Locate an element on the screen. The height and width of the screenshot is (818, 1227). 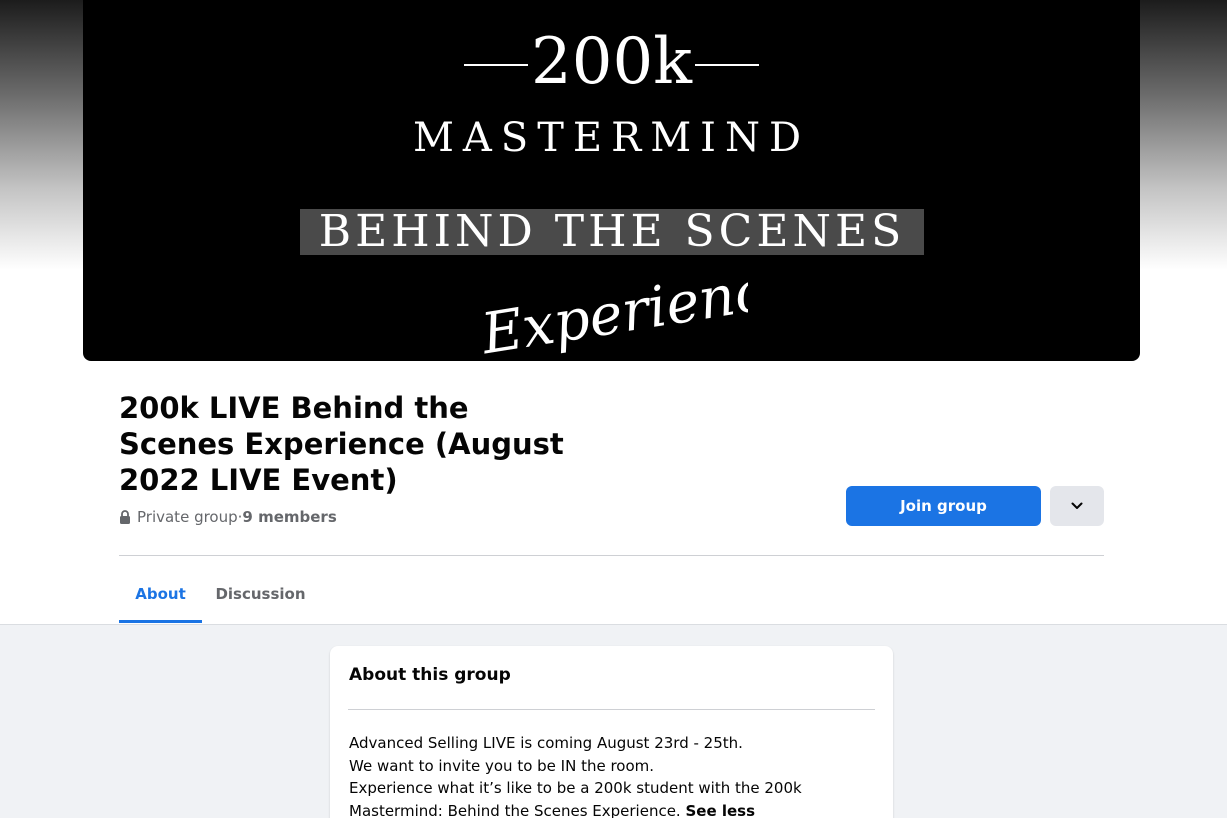
cover-script-text: Experience is located at coordinates (613, 310).